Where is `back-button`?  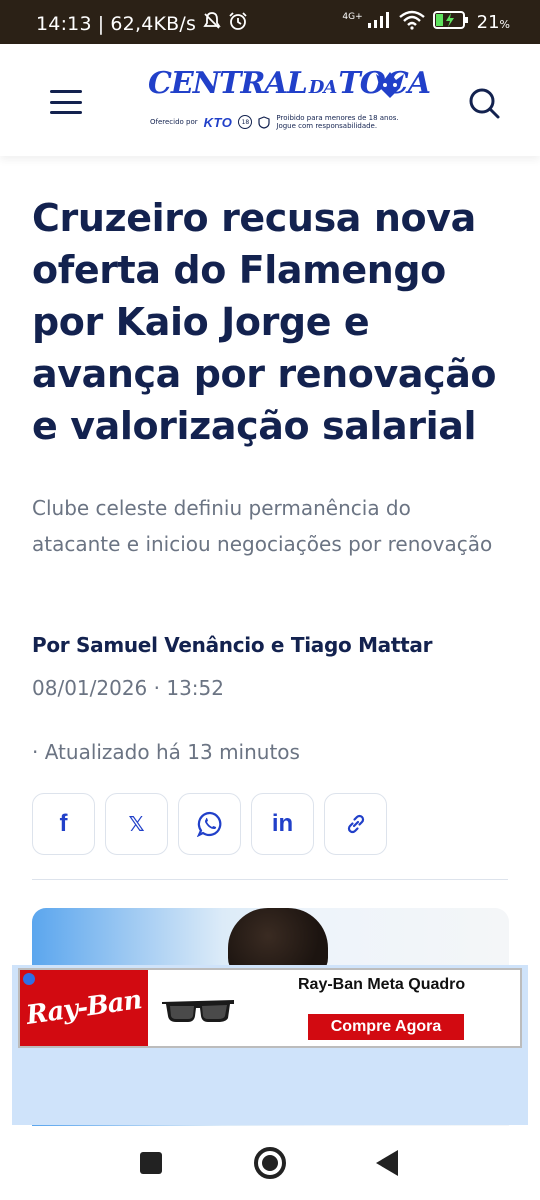
back-button is located at coordinates (387, 1163).